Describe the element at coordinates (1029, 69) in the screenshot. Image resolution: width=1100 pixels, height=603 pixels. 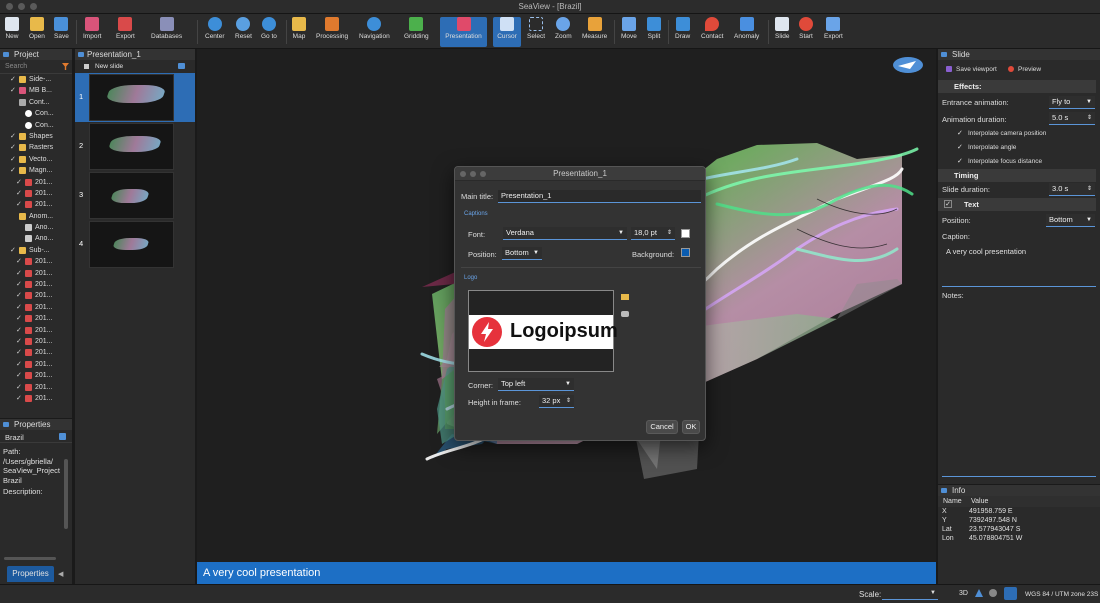
I see `preview-button: Preview` at that location.